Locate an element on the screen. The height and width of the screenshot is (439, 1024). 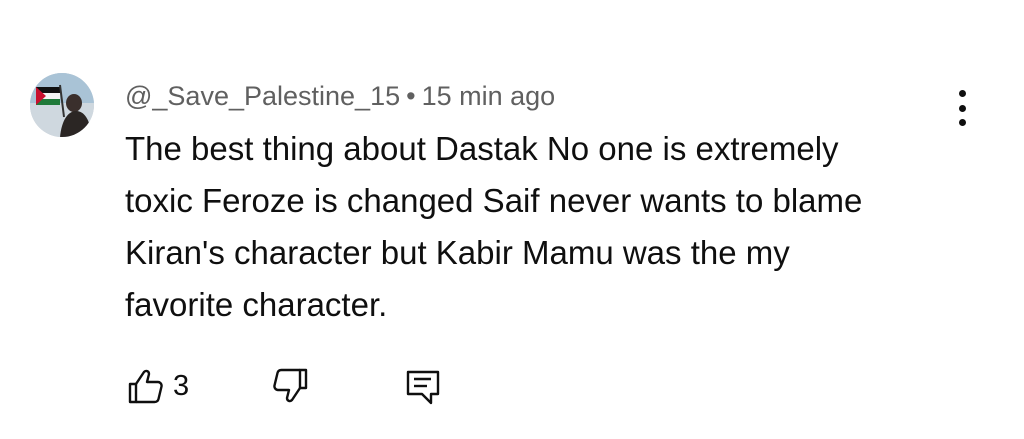
comment-meta: @_Save_Palestine_15 • 15 min ago is located at coordinates (340, 96).